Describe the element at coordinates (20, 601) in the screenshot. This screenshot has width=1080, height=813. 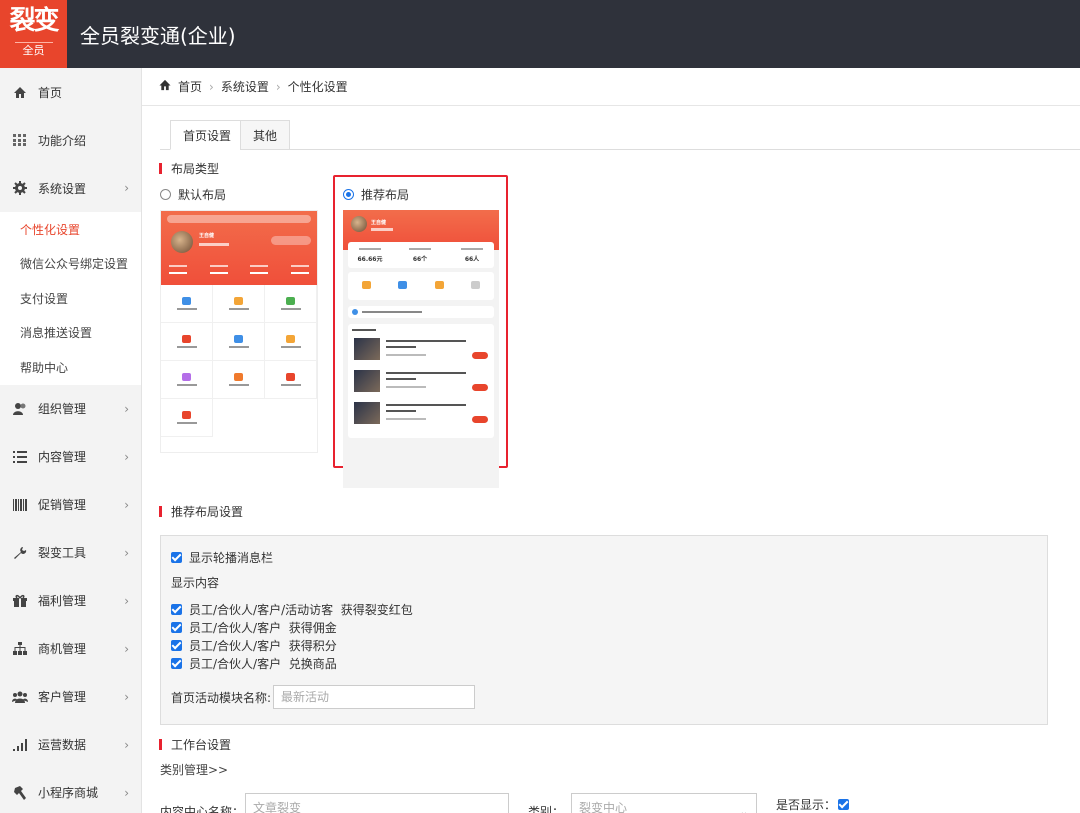
I see `gift-icon` at that location.